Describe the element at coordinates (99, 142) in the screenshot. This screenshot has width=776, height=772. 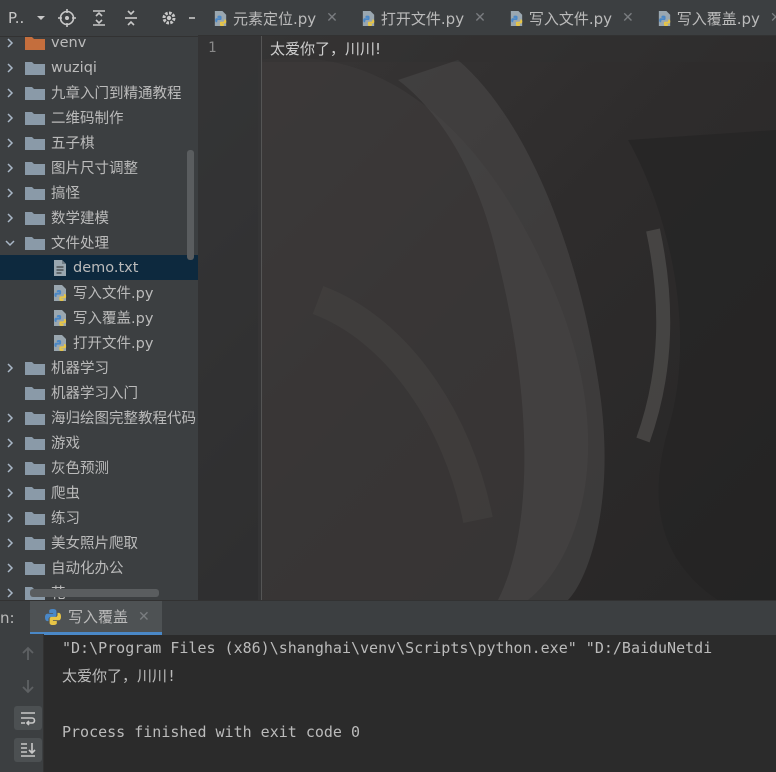
I see `tree-folder: 五子棋` at that location.